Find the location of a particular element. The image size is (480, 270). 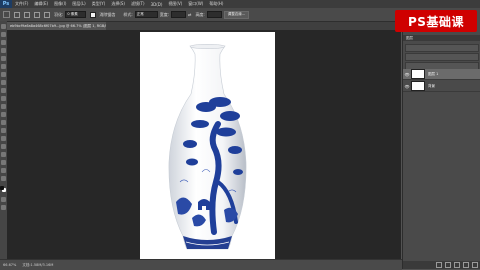

photoshop-logo: Ps is located at coordinates (6, 4).